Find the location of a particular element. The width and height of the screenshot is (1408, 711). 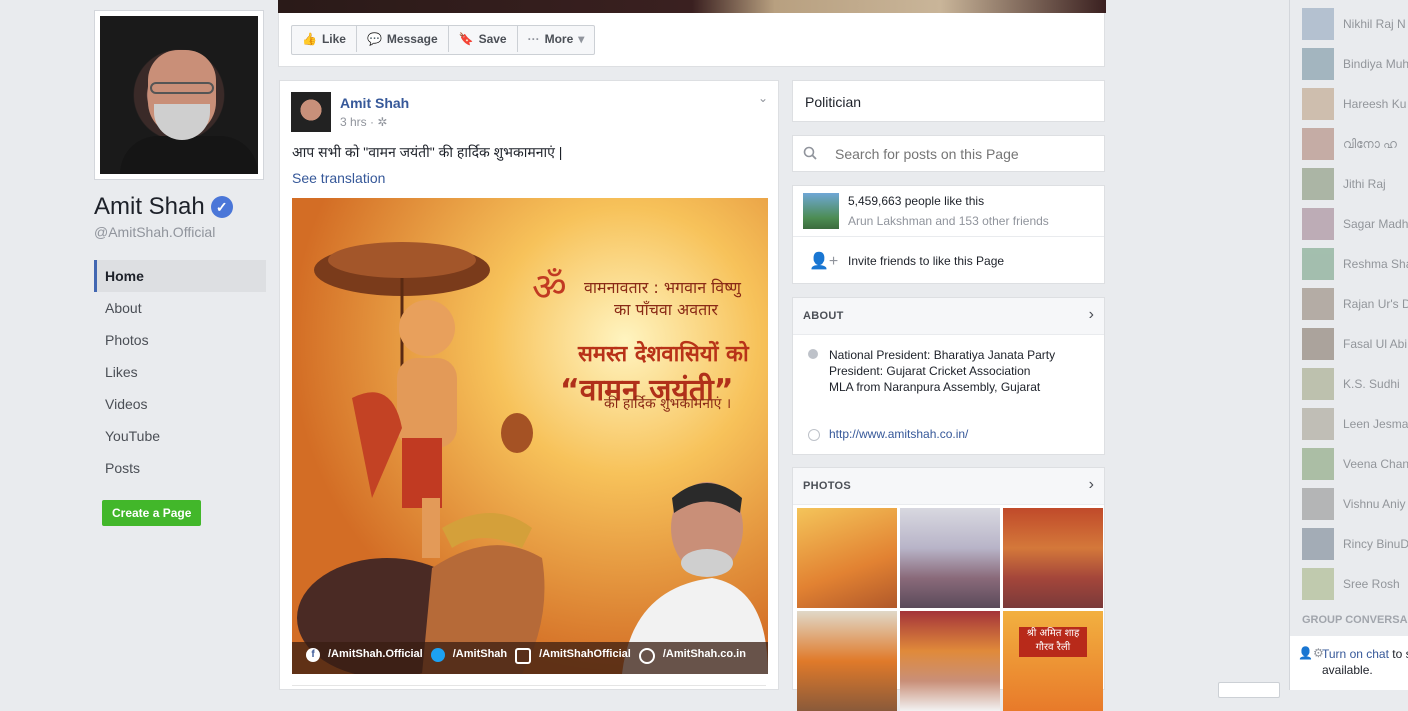

nav-item-youtube: YouTube is located at coordinates (180, 436).